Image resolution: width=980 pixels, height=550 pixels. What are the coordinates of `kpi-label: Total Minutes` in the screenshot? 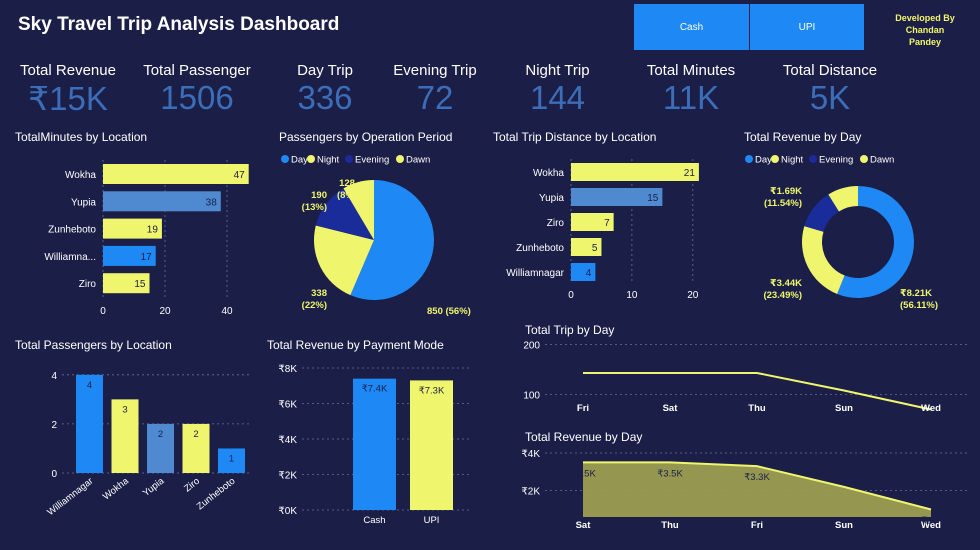 It's located at (691, 70).